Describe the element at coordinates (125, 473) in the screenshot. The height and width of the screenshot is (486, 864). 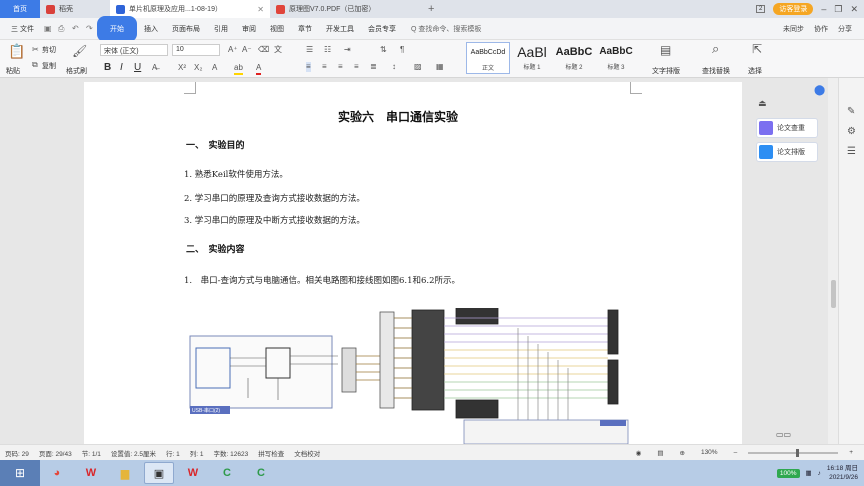
I see `folder-icon: ▆` at that location.